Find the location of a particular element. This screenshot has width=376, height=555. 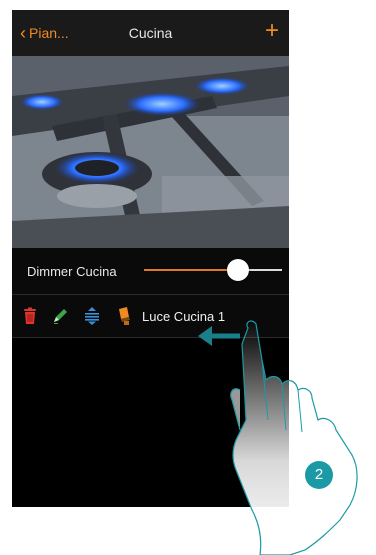

reorder-icon is located at coordinates (92, 316).